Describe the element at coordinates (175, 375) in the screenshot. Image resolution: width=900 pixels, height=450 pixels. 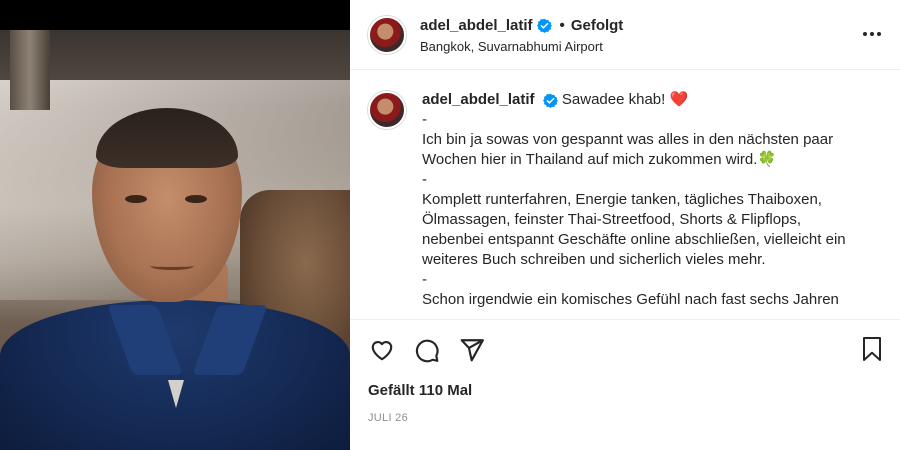
I see `photo-shirt` at that location.